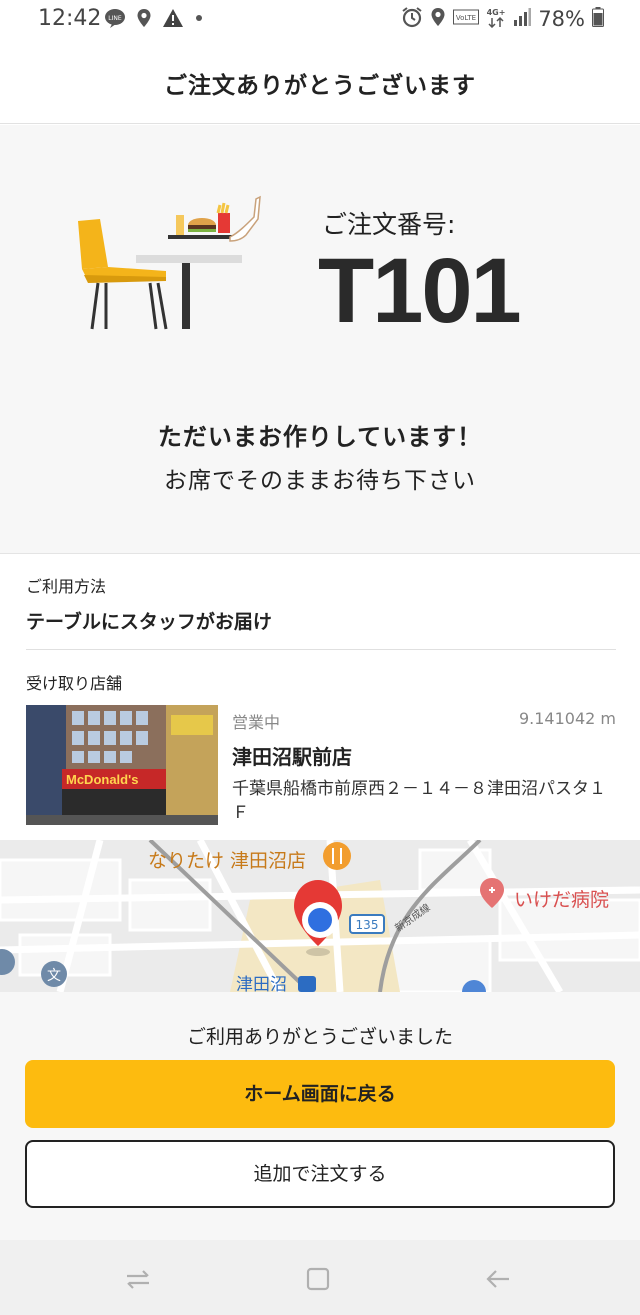 Image resolution: width=640 pixels, height=1315 pixels. Describe the element at coordinates (154, 20) in the screenshot. I see `status-notifications: LINE` at that location.